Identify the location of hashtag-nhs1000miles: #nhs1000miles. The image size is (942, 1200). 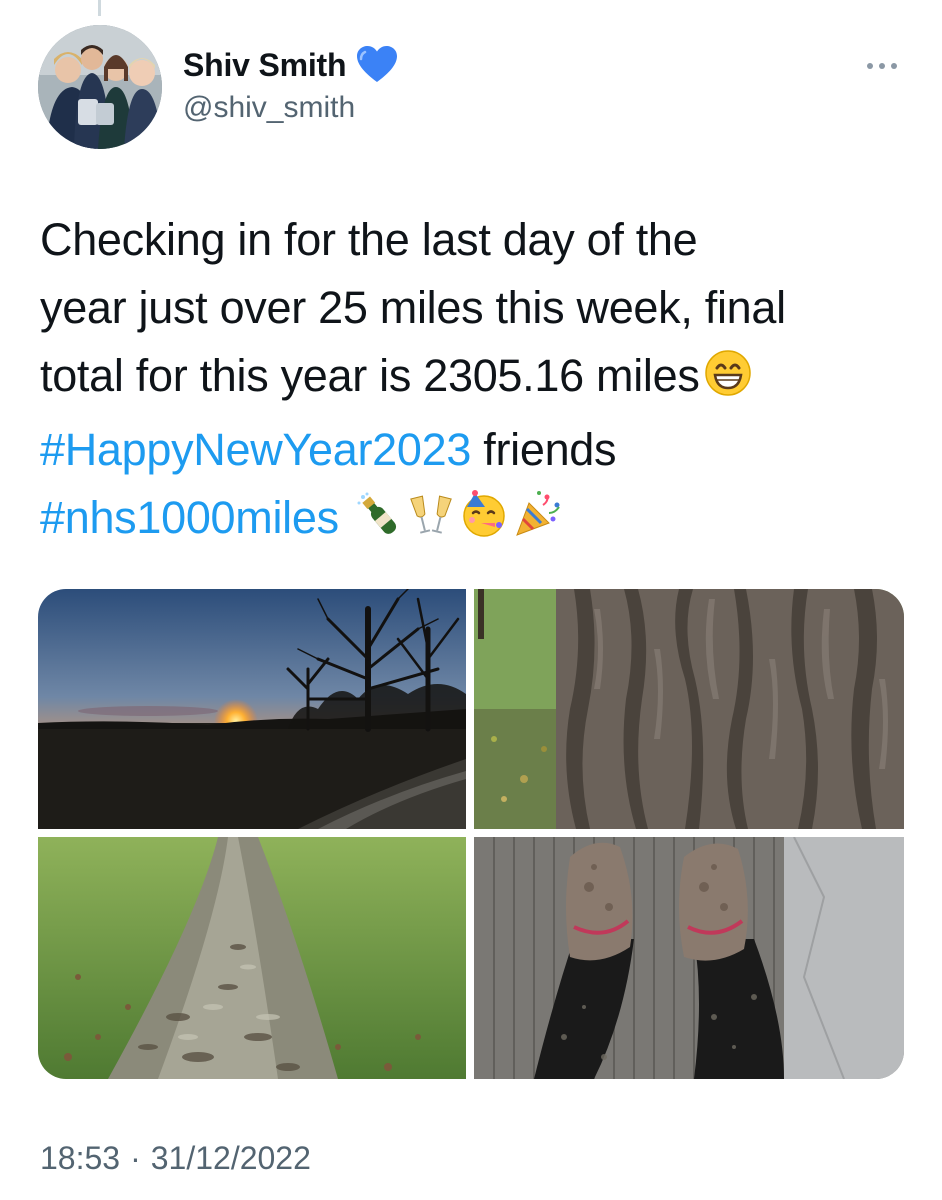
(189, 517).